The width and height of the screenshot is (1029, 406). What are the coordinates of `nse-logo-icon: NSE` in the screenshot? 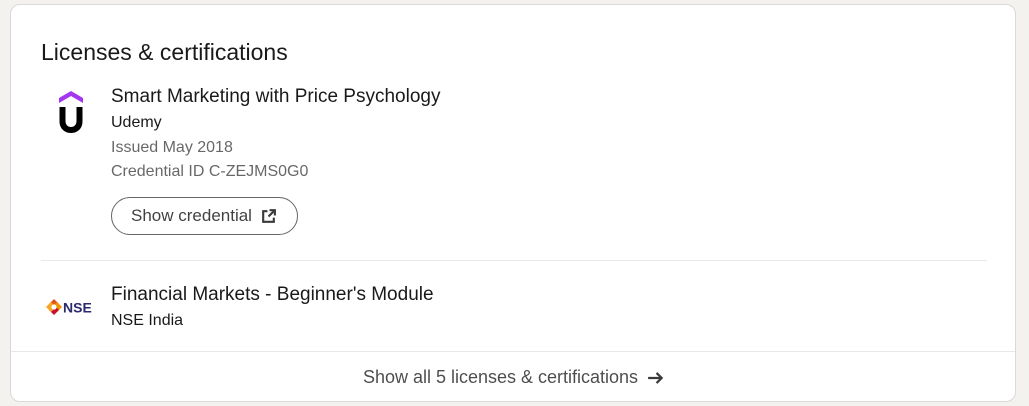 It's located at (71, 307).